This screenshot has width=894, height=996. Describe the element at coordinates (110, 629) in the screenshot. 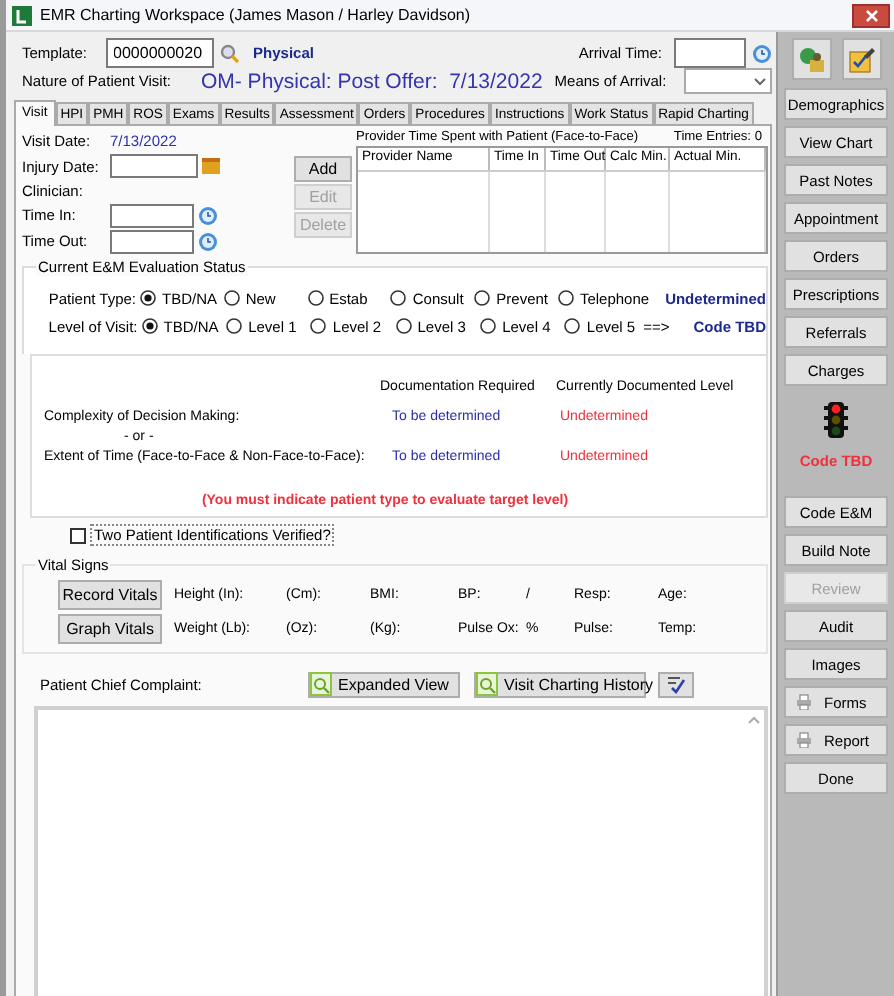

I see `vitals-button: Graph Vitals` at that location.